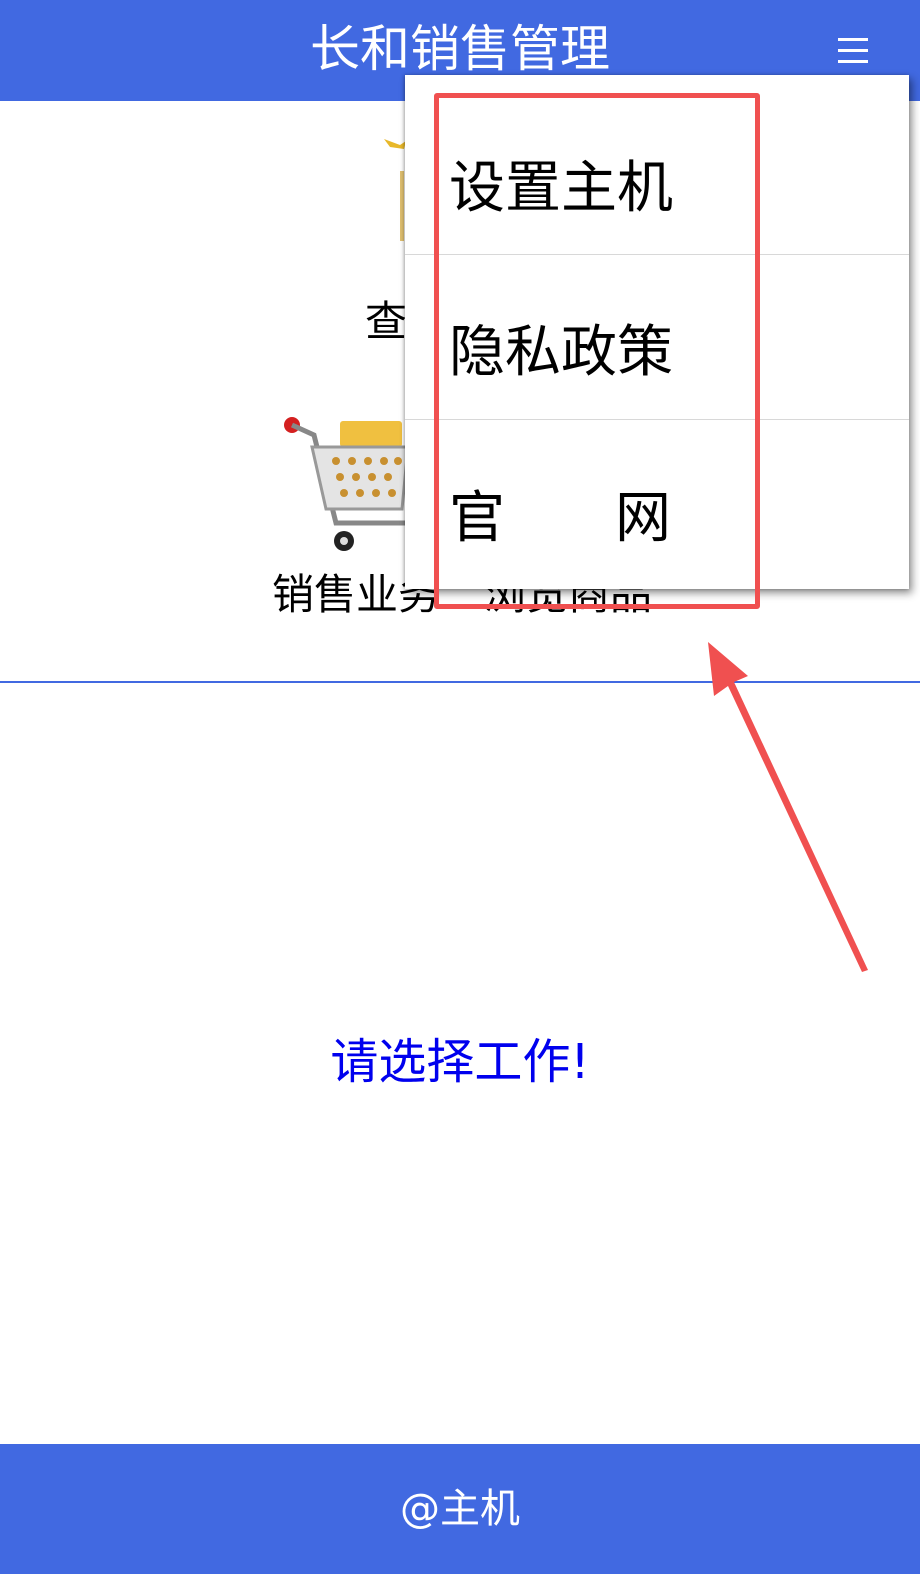  Describe the element at coordinates (477, 518) in the screenshot. I see `menu-item-label: 官` at that location.